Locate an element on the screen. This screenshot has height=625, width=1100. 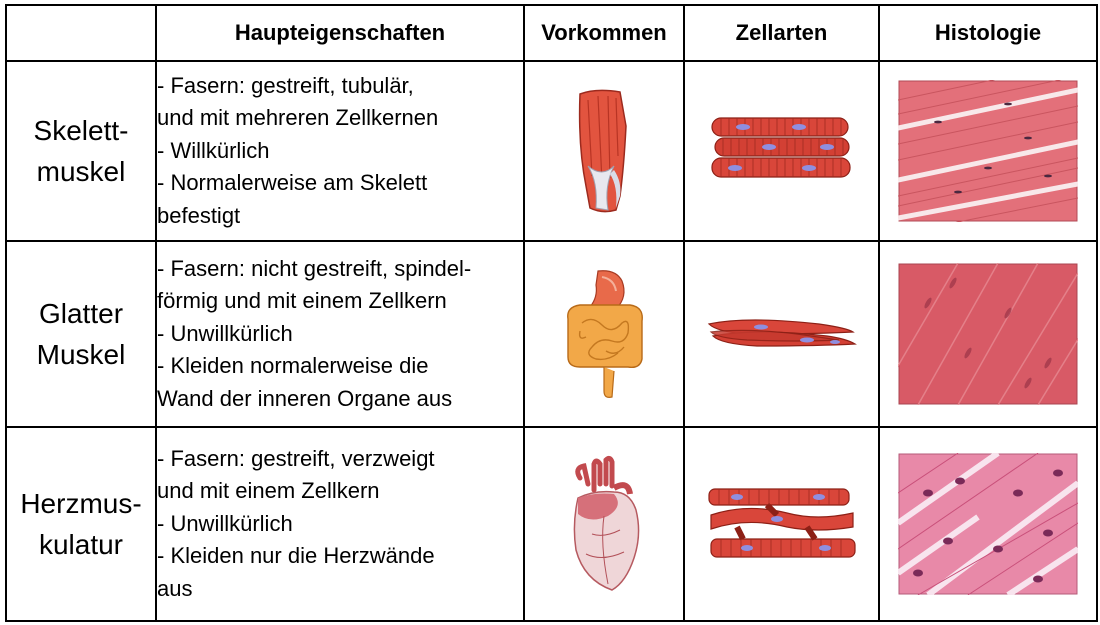
property-line: aus is located at coordinates (175, 588).